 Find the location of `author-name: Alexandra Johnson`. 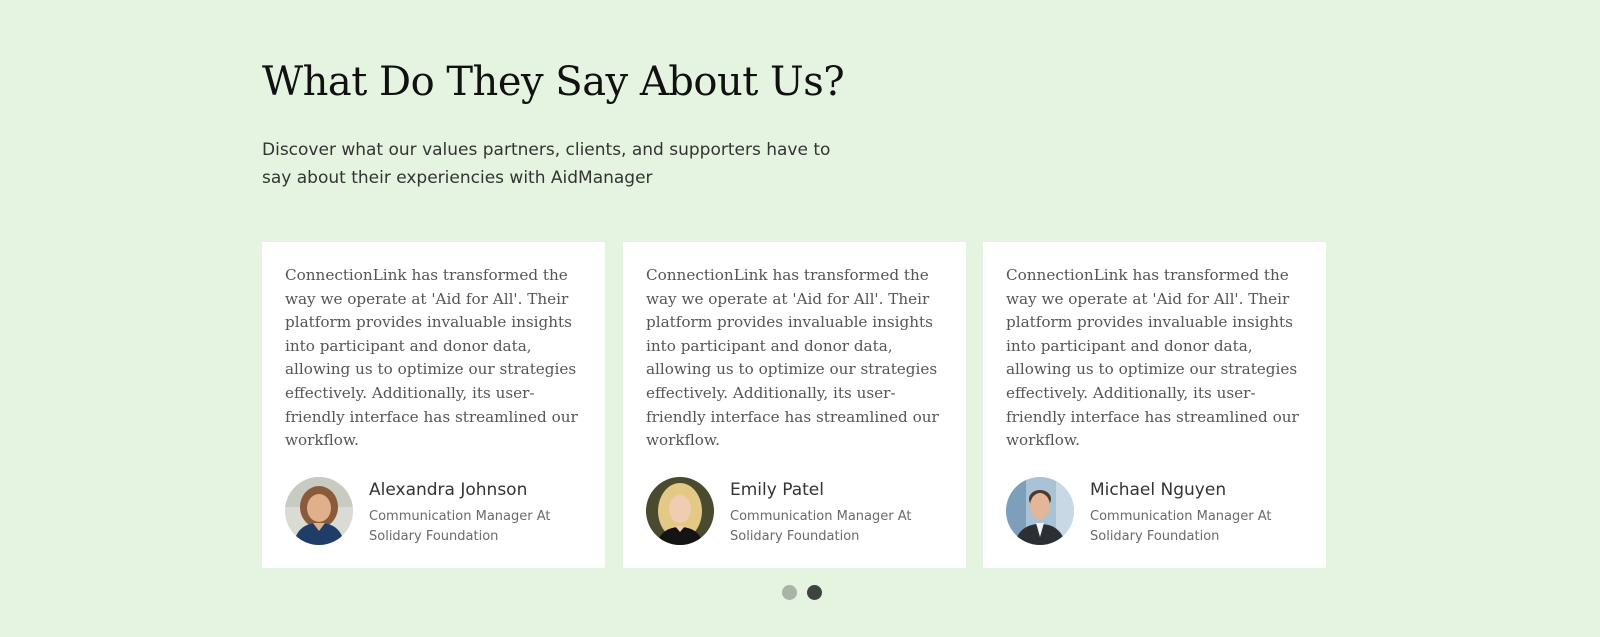

author-name: Alexandra Johnson is located at coordinates (448, 490).